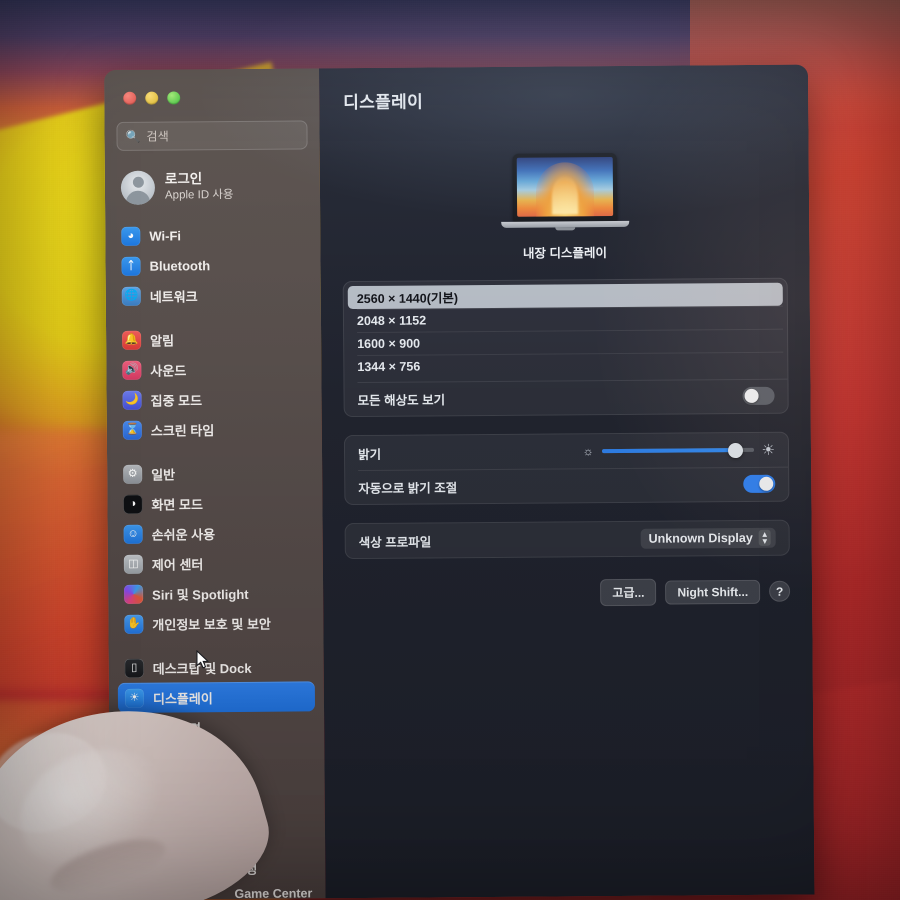  I want to click on show-all-resolutions-row: 모든 해상도 보기, so click(565, 397).